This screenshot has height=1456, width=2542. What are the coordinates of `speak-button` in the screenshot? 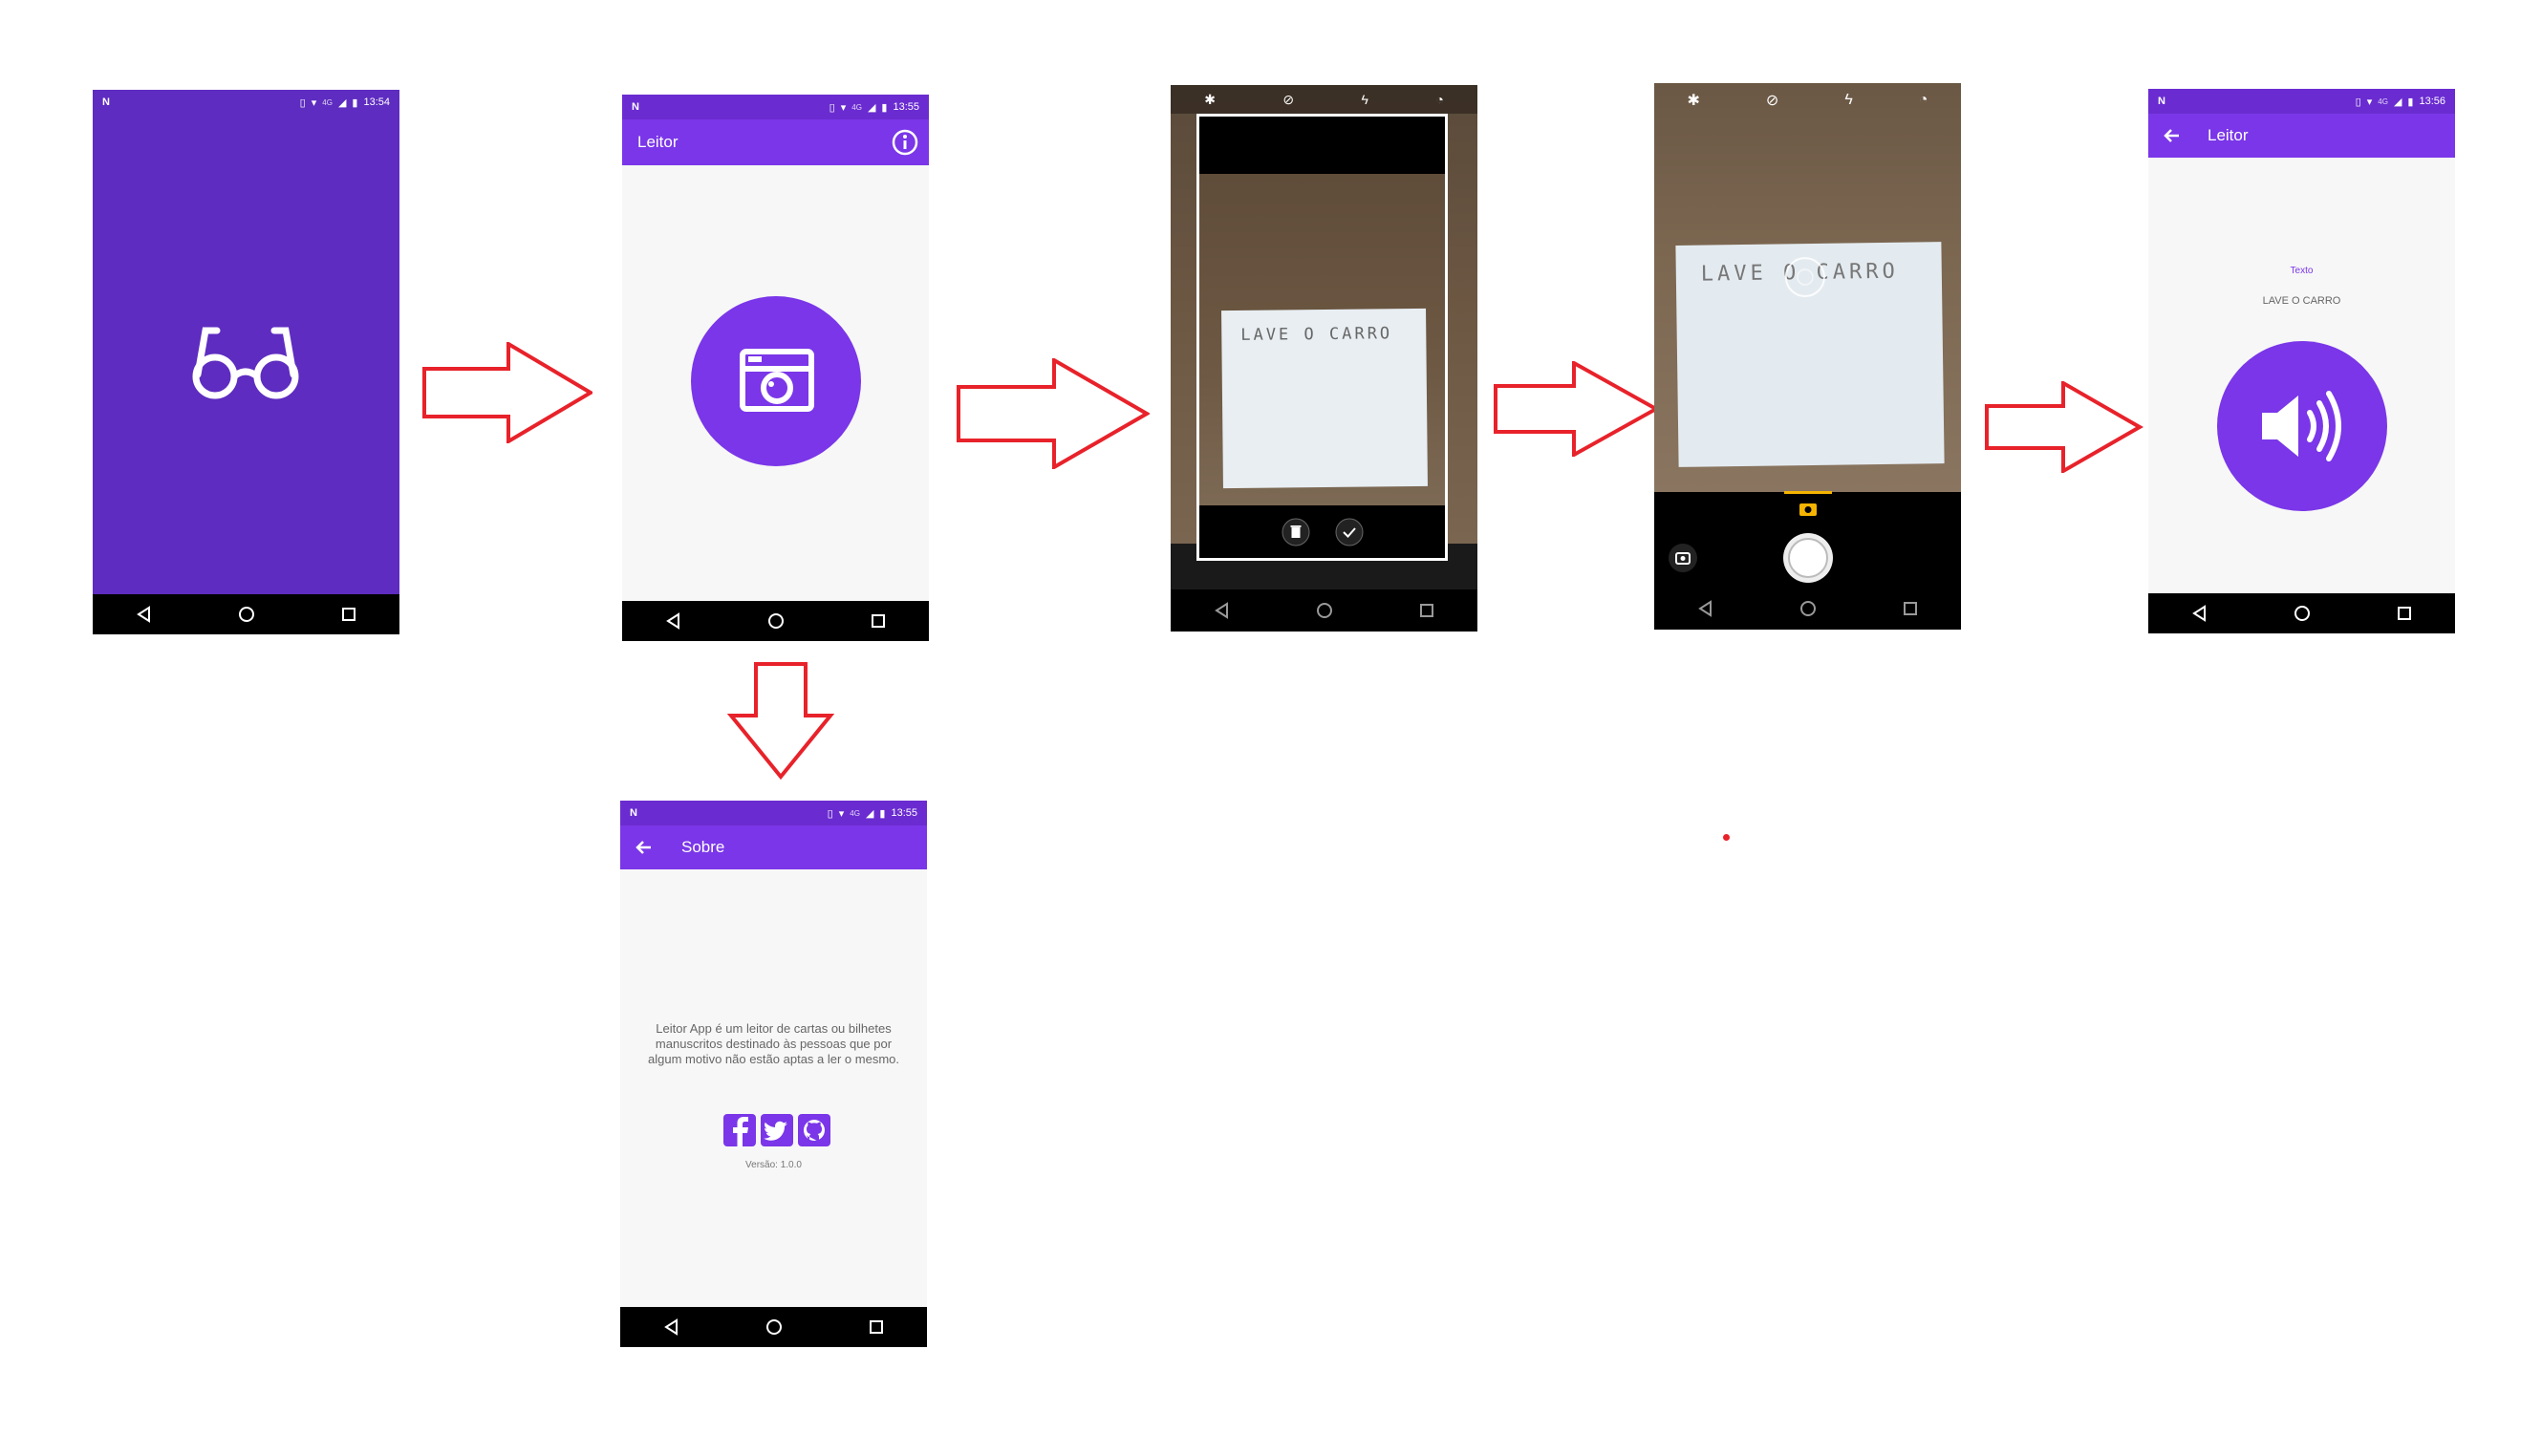 It's located at (2302, 426).